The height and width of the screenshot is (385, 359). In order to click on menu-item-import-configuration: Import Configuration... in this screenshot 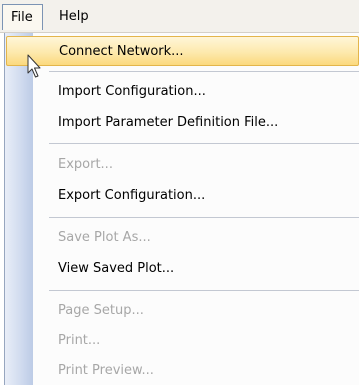, I will do `click(182, 92)`.